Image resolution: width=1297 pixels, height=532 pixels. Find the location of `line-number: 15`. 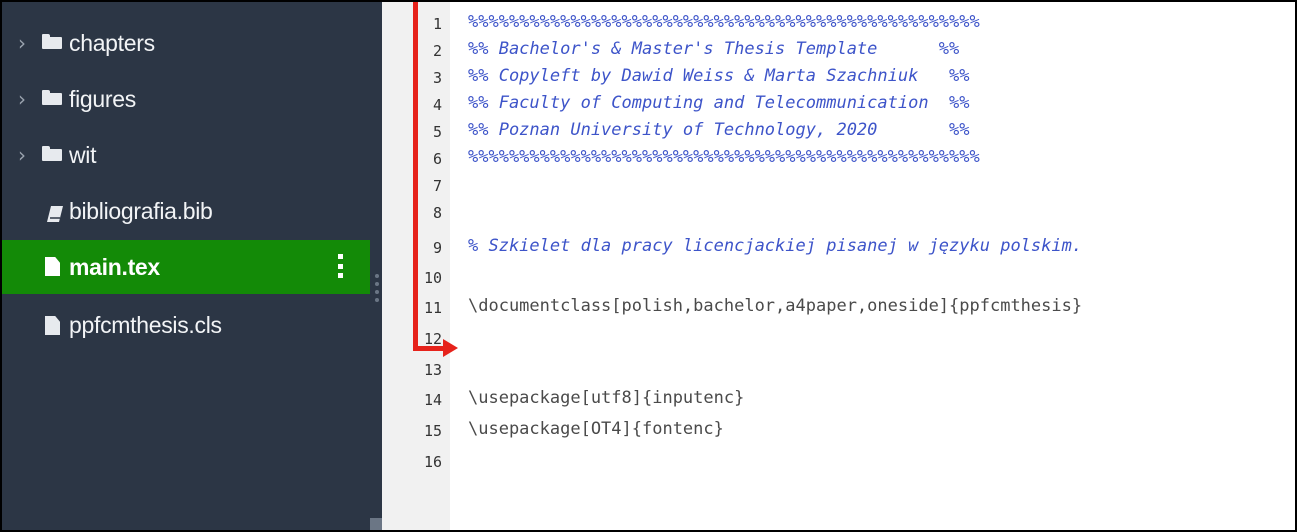

line-number: 15 is located at coordinates (432, 431).